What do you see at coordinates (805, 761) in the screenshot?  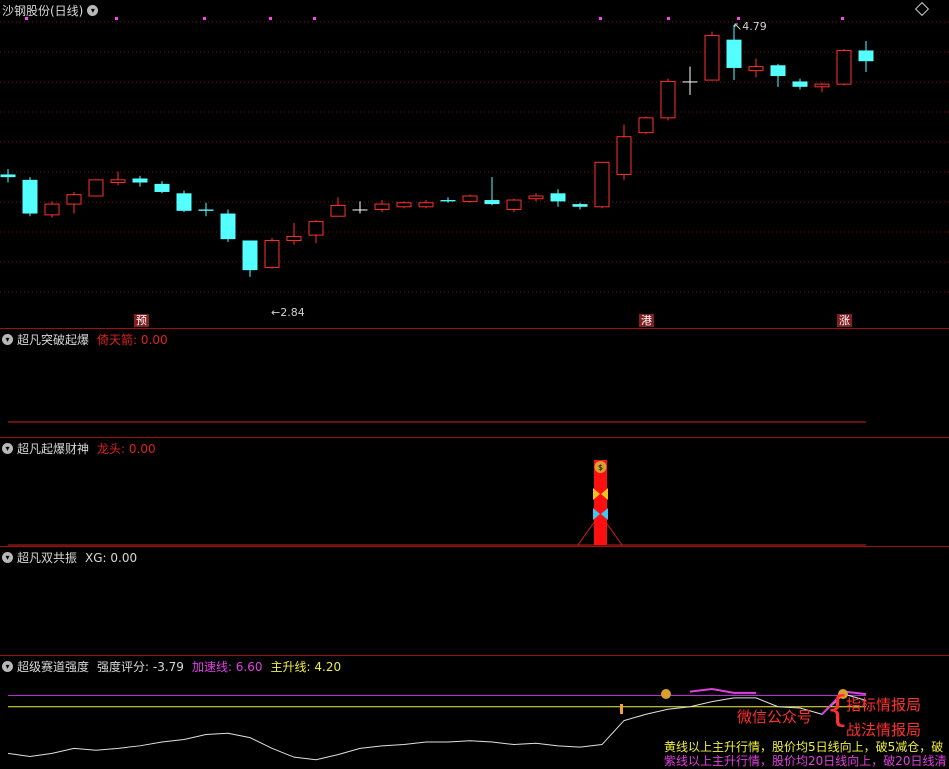 I see `hint-magenta: 紫线以上主升行情，股价均20日线向上，破20日线清` at bounding box center [805, 761].